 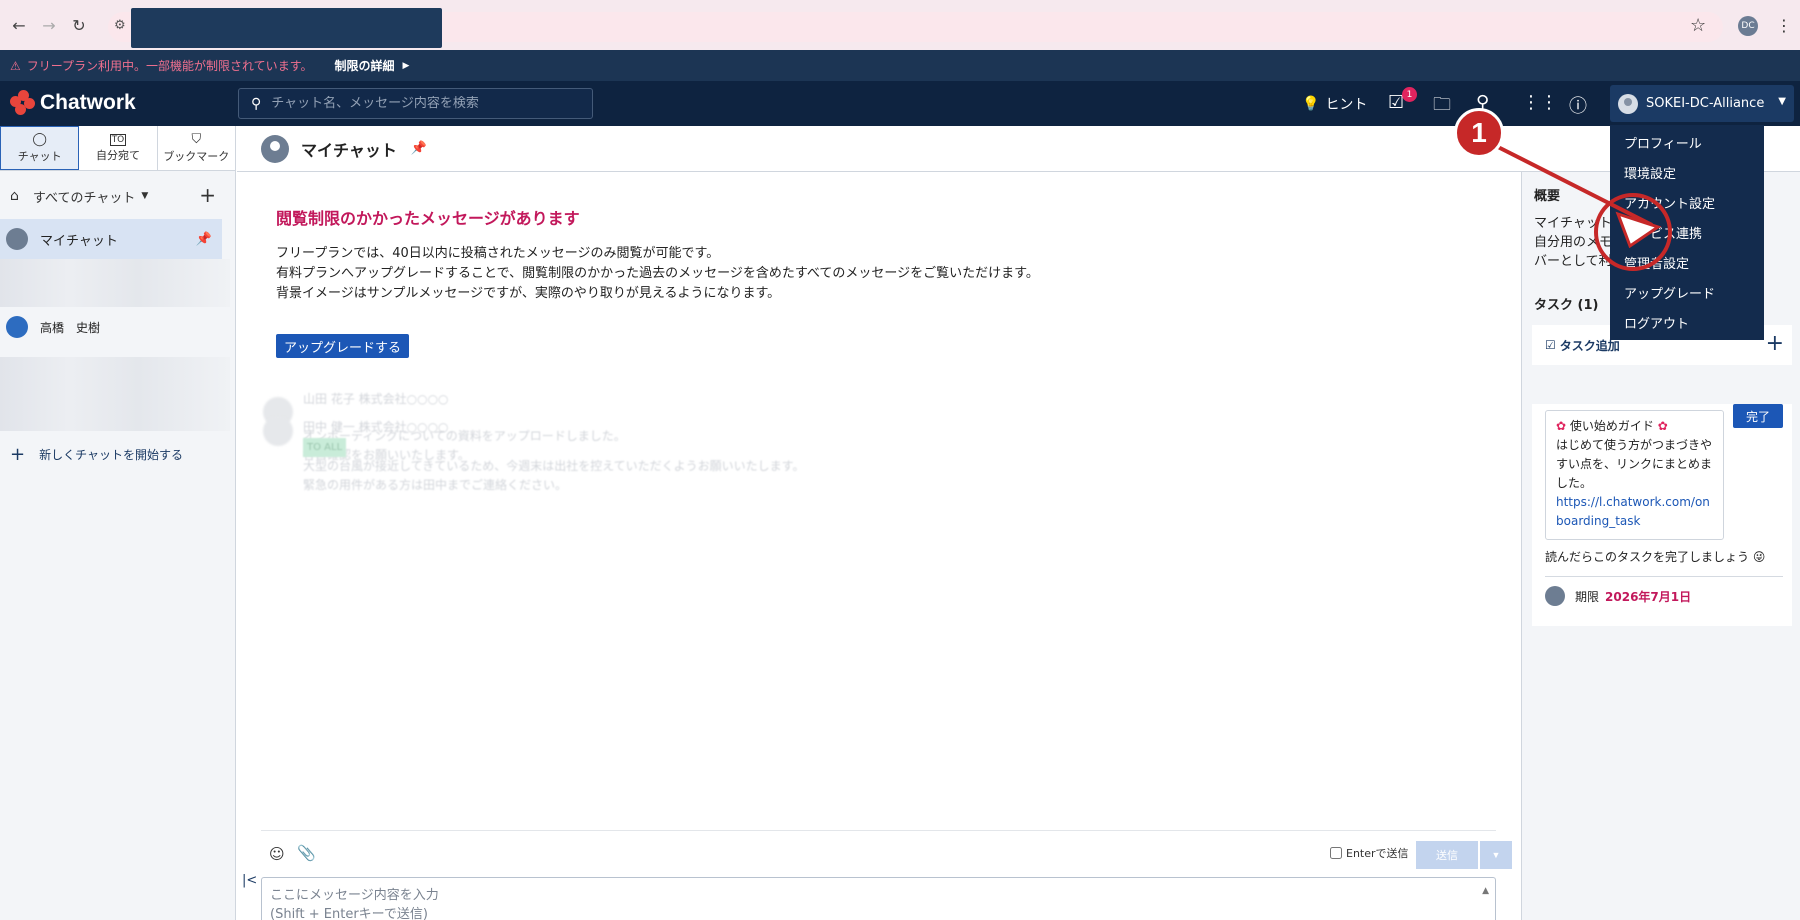 What do you see at coordinates (111, 455) in the screenshot?
I see `new-chat-label: 新しくチャットを開始する` at bounding box center [111, 455].